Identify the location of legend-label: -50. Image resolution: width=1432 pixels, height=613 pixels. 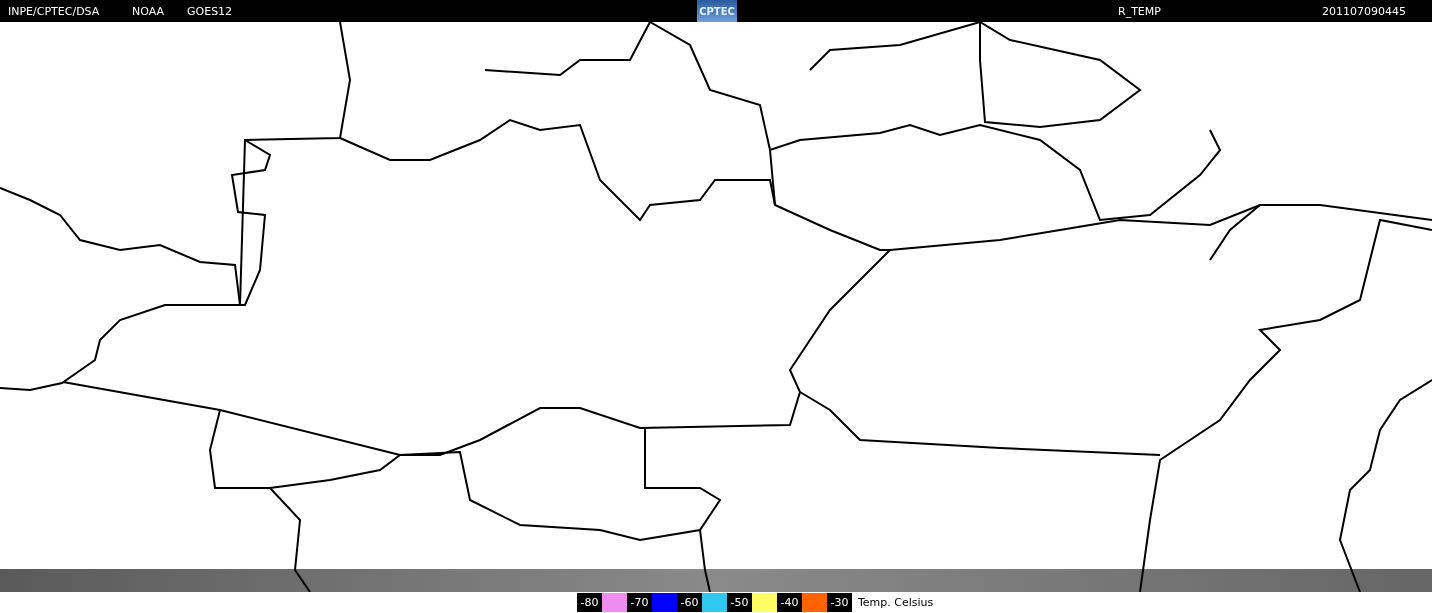
(739, 602).